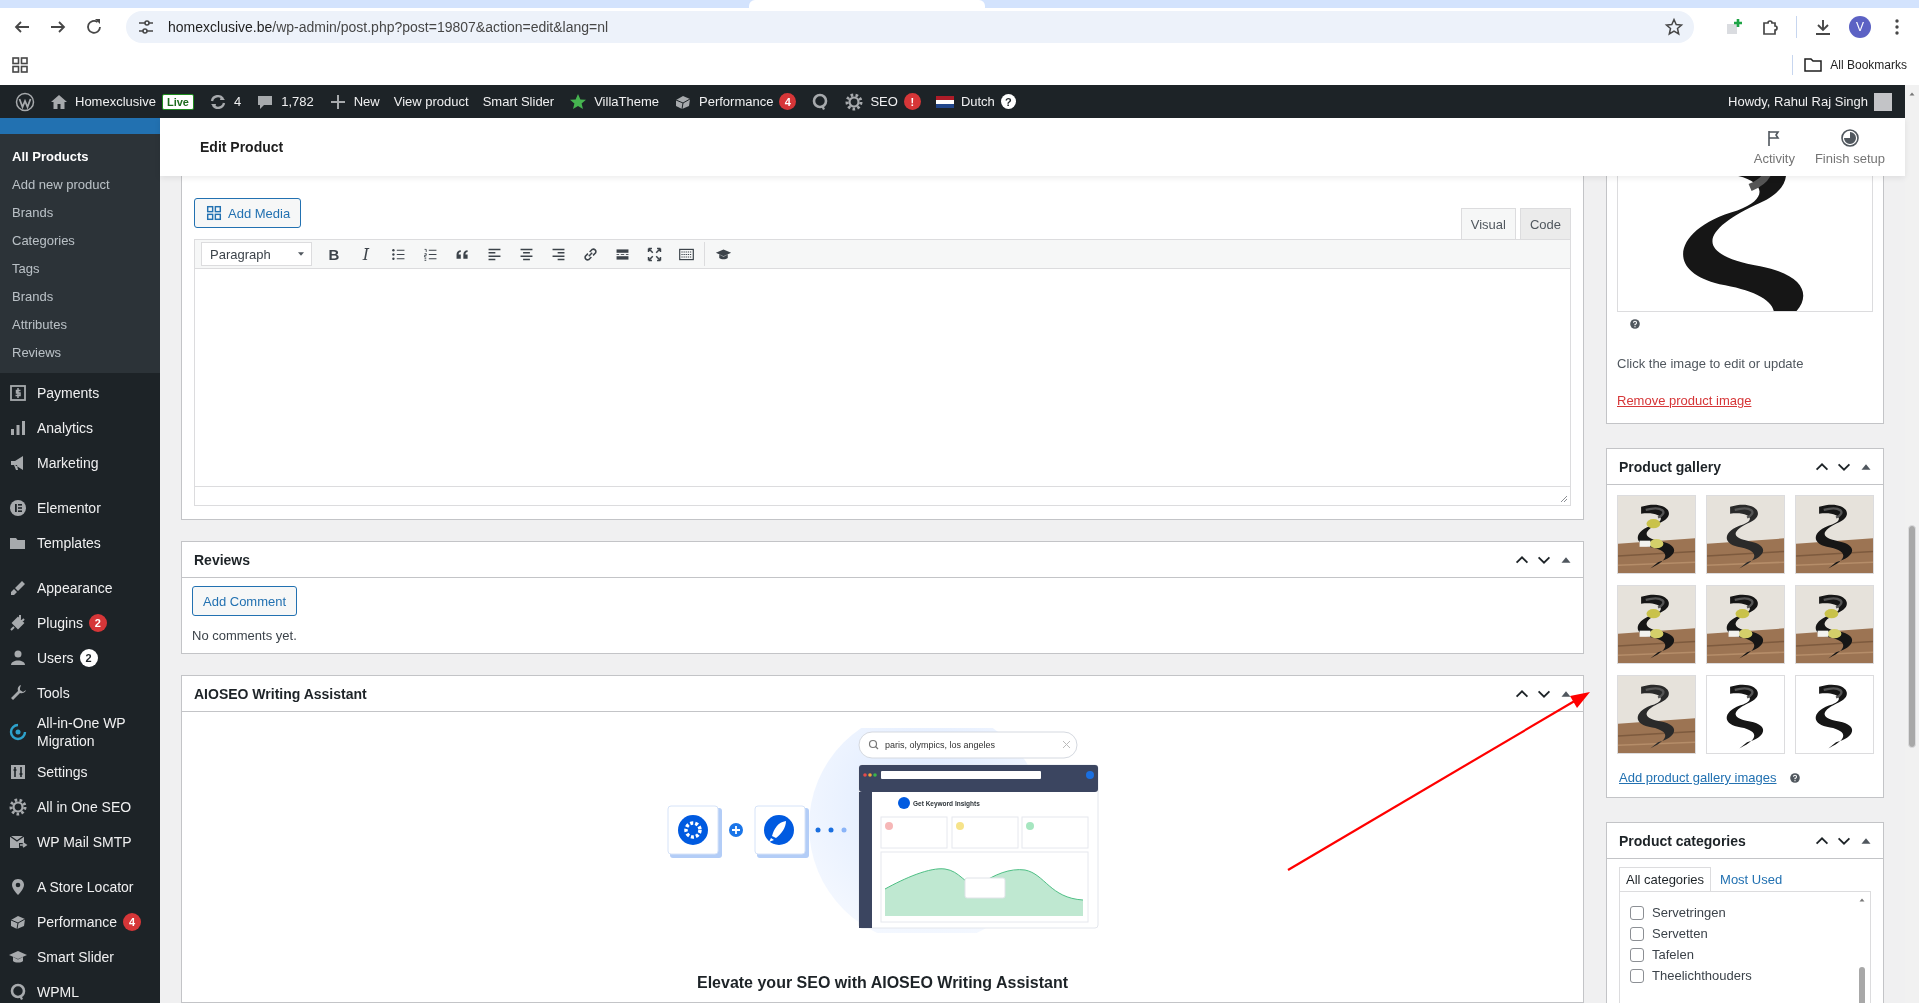 This screenshot has width=1919, height=1003. I want to click on sidebar-item: WP Mail SMTP, so click(84, 841).